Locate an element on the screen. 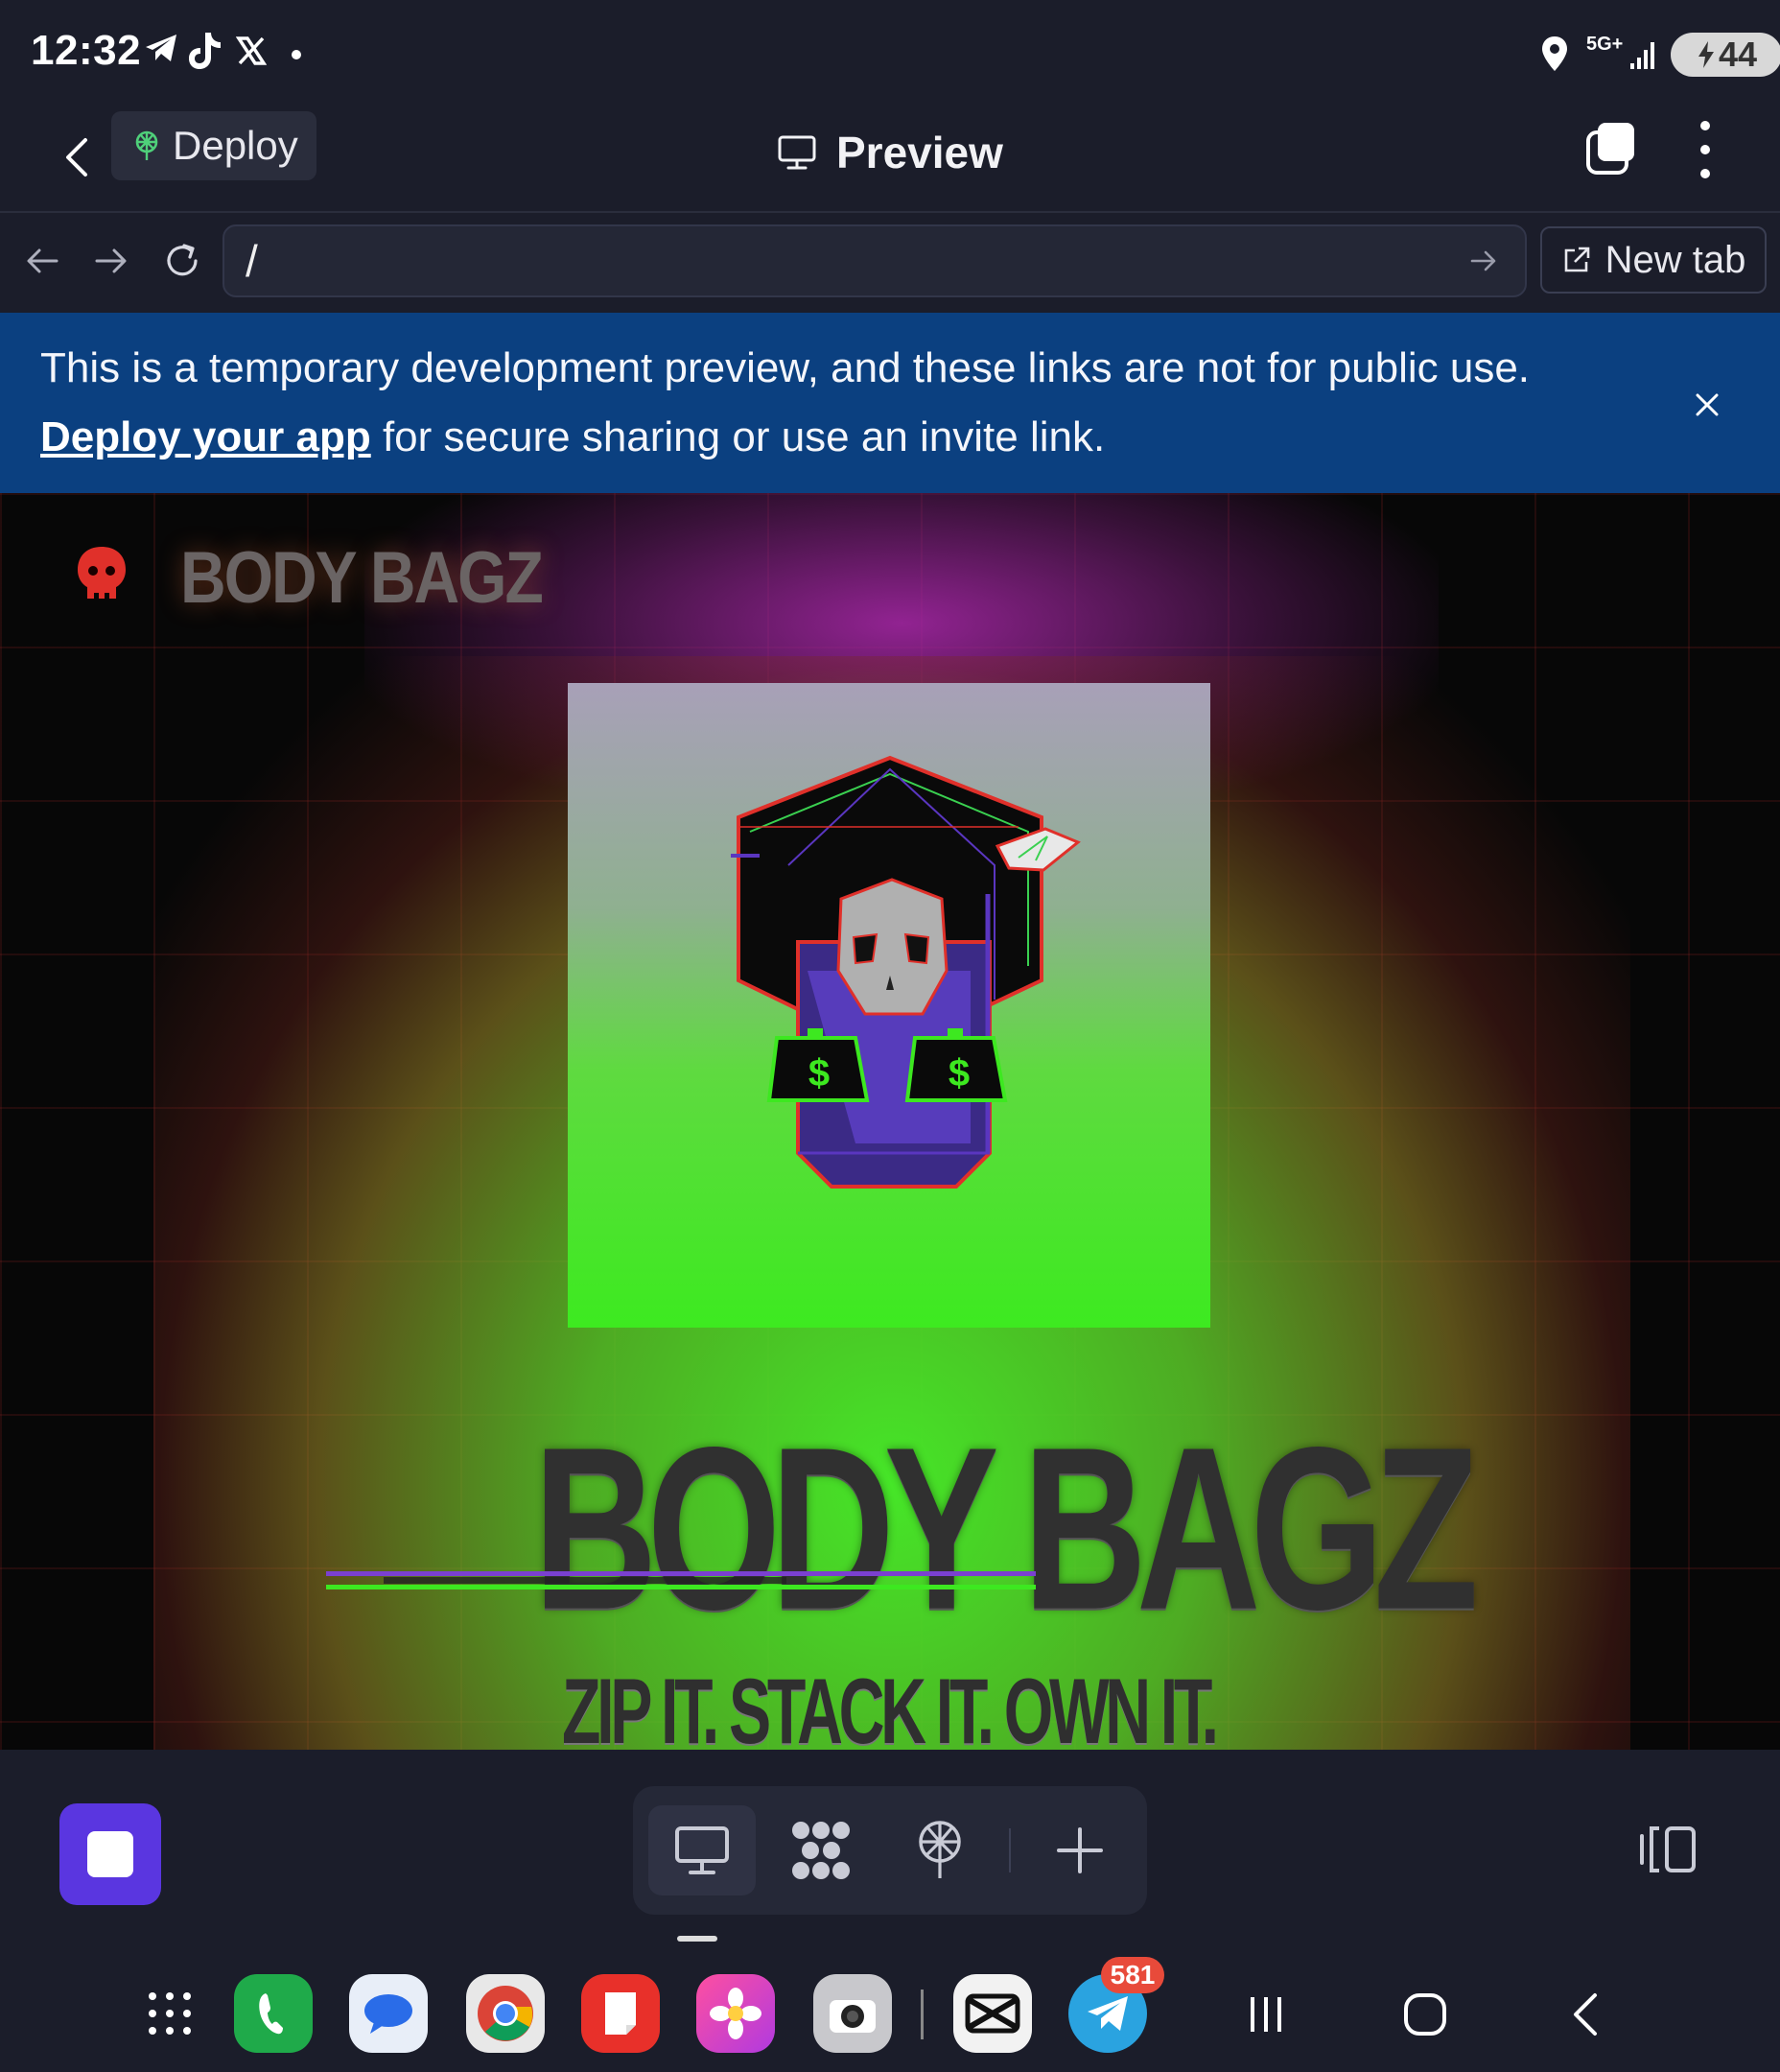 The width and height of the screenshot is (1780, 2072). app-header: Deploy Preview is located at coordinates (890, 160).